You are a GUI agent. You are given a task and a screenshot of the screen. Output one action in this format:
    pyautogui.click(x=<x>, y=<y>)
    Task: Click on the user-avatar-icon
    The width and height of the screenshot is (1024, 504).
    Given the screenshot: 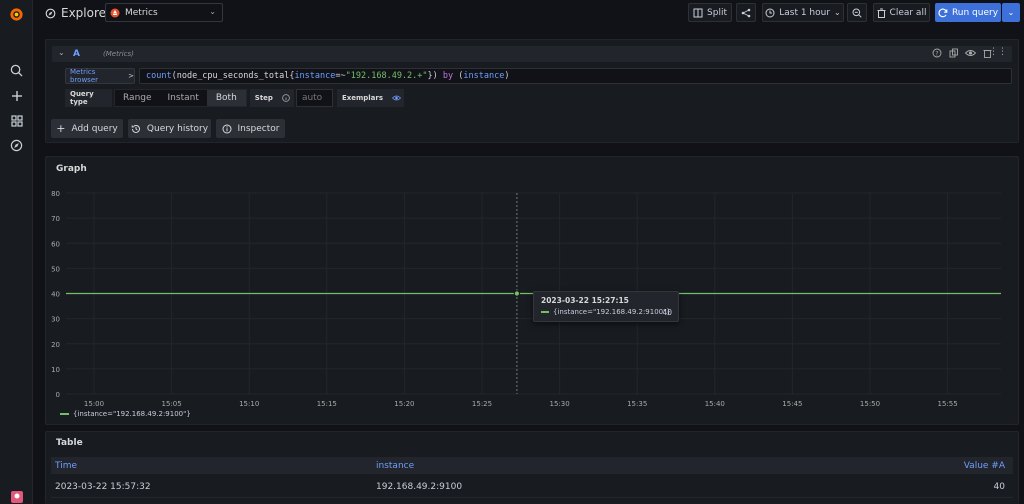 What is the action you would take?
    pyautogui.click(x=16, y=496)
    